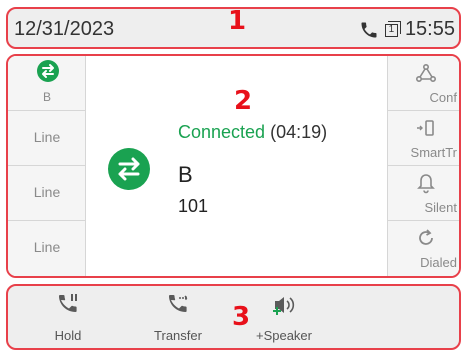  What do you see at coordinates (48, 71) in the screenshot?
I see `transfer-arrows-icon` at bounding box center [48, 71].